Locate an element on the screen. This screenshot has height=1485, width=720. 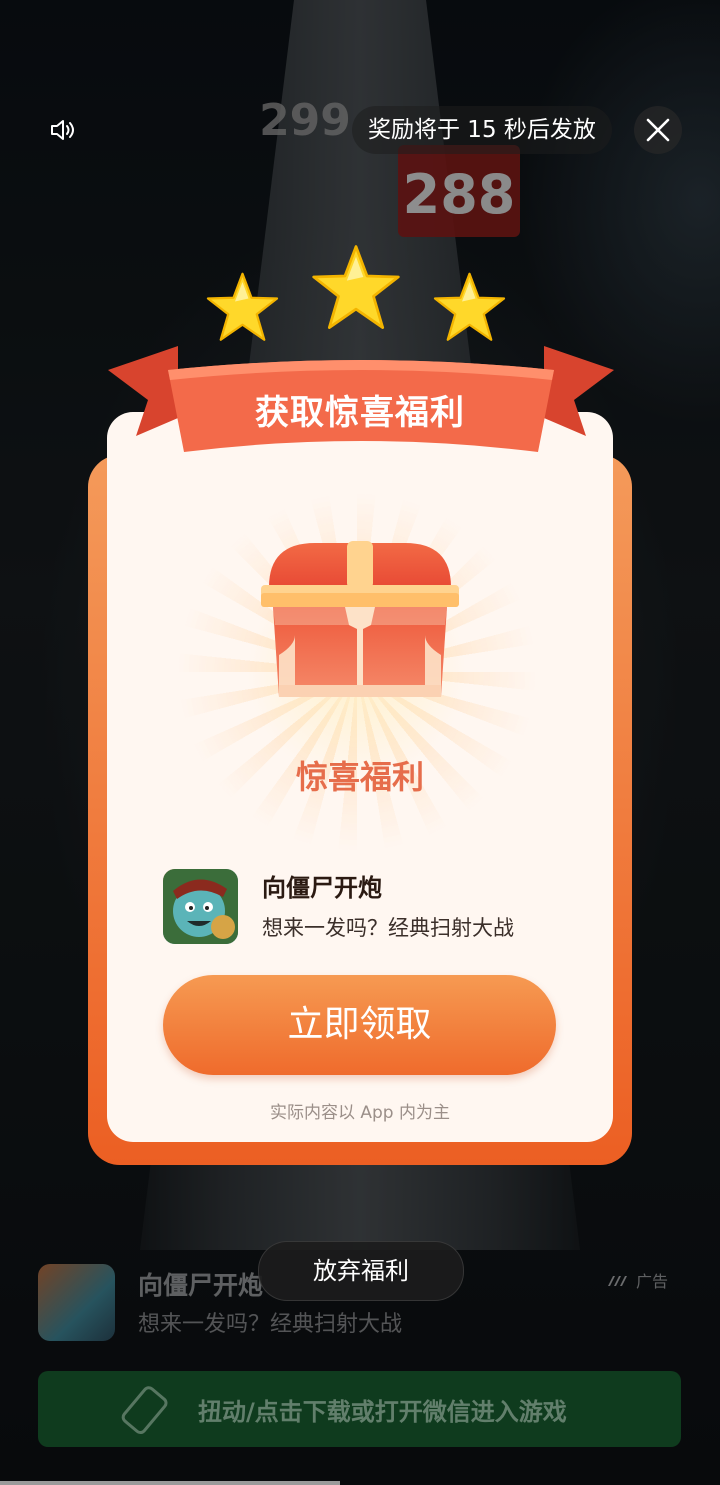
app-icon is located at coordinates (200, 906).